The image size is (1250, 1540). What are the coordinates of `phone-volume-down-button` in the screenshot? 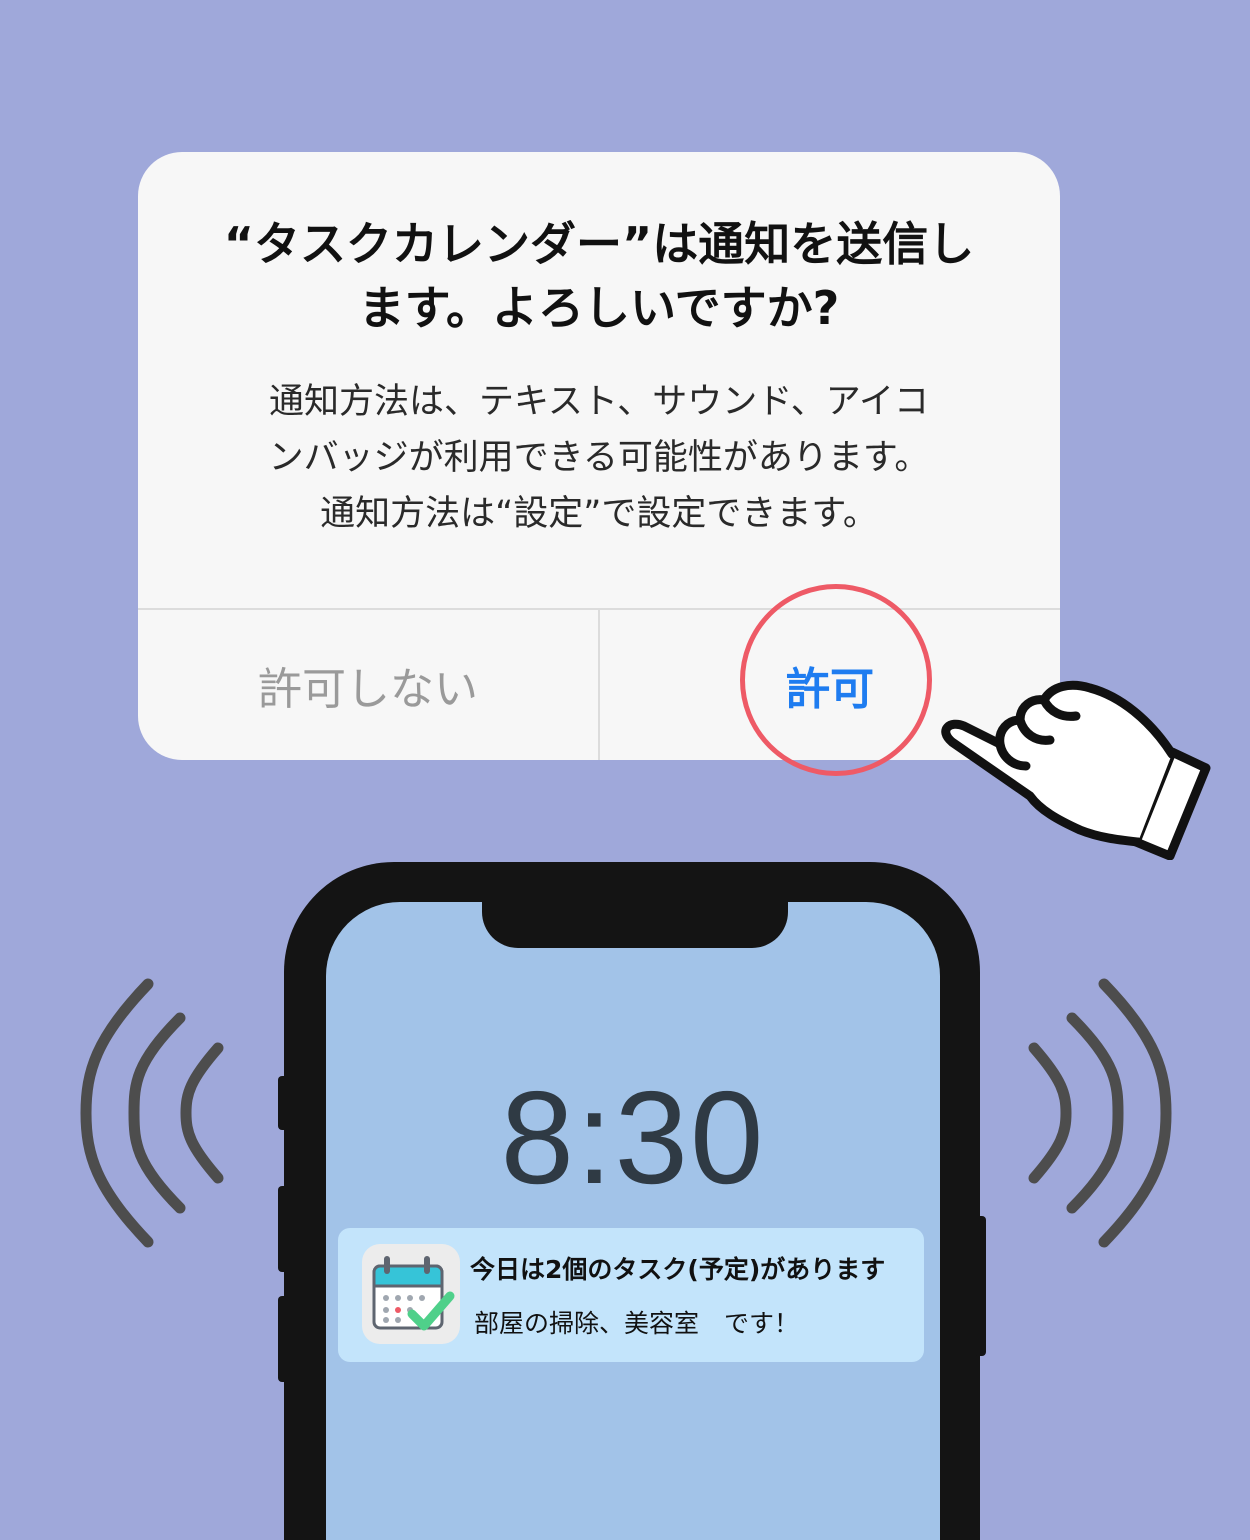 It's located at (284, 1339).